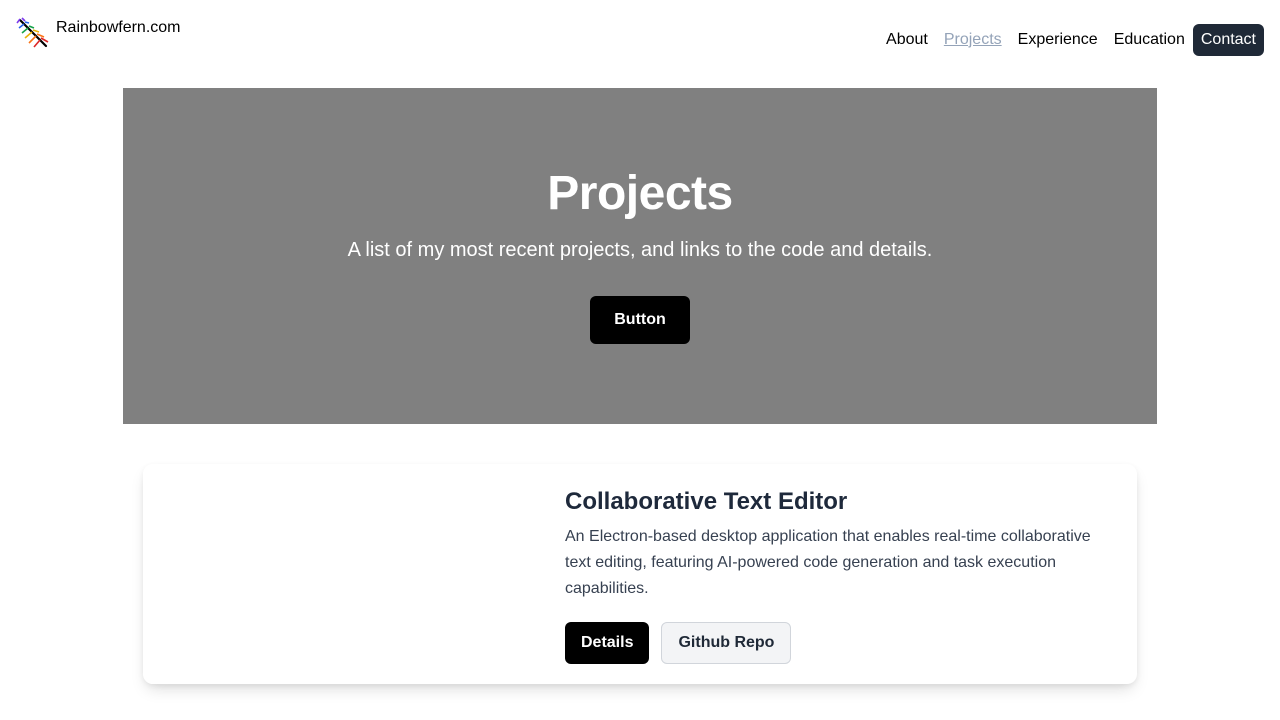 Image resolution: width=1280 pixels, height=720 pixels. I want to click on brand-name: Rainbowfern.com, so click(118, 27).